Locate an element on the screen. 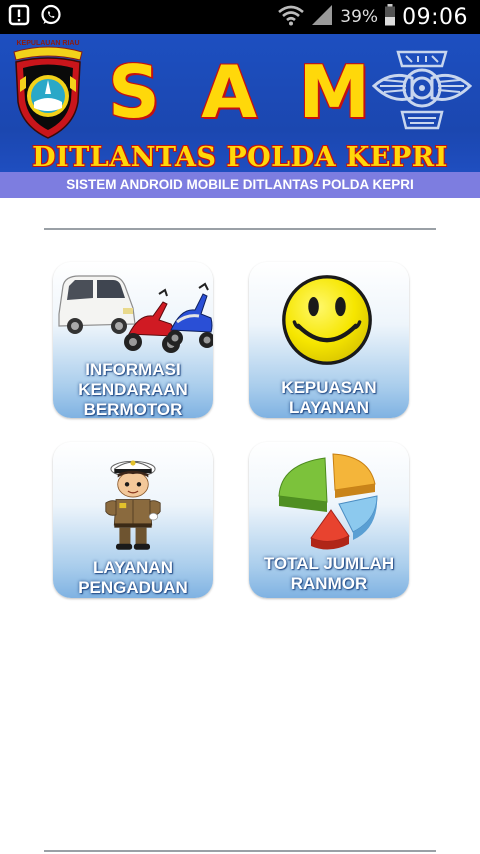 The image size is (480, 854). whatsapp-icon is located at coordinates (51, 17).